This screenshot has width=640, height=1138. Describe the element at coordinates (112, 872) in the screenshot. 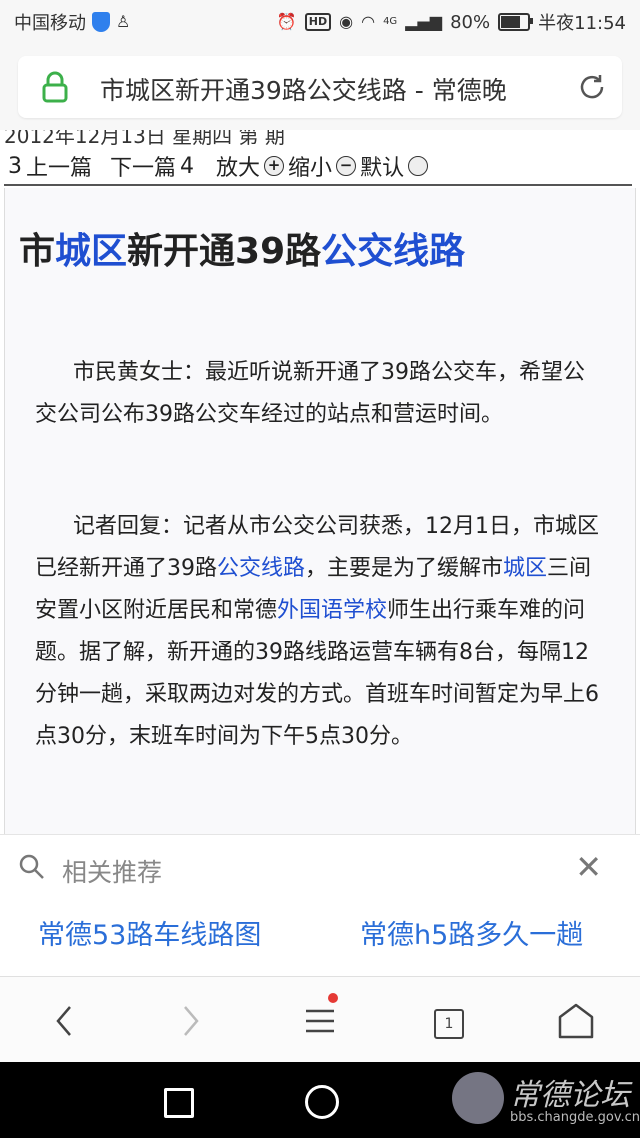

I see `recommend-label: 相关推荐` at that location.